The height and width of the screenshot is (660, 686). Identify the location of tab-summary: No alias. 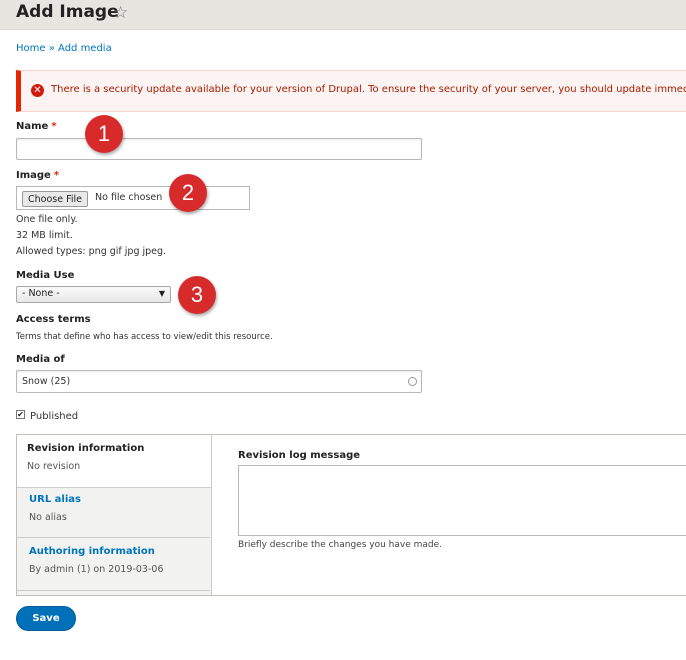
(48, 517).